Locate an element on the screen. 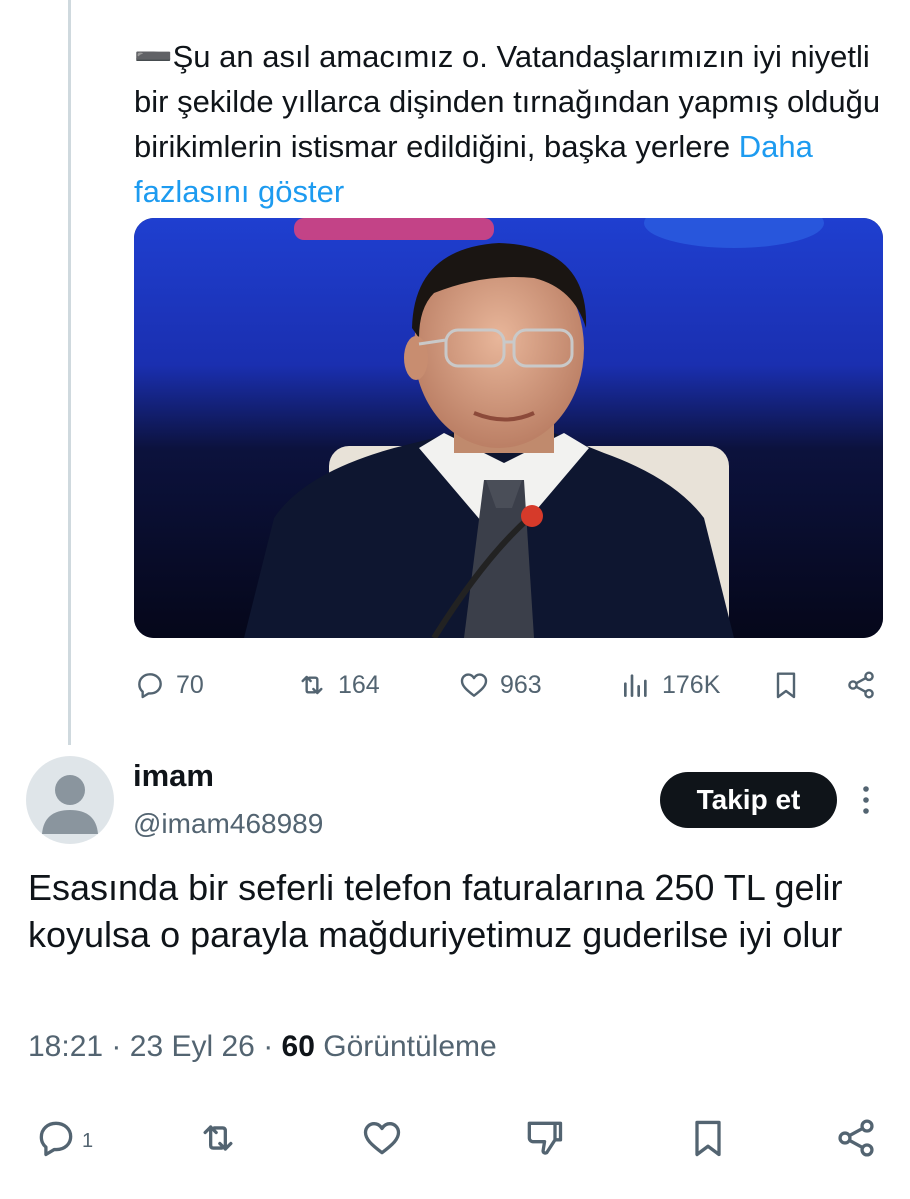 This screenshot has height=1199, width=910. views-count: 60 is located at coordinates (298, 1046).